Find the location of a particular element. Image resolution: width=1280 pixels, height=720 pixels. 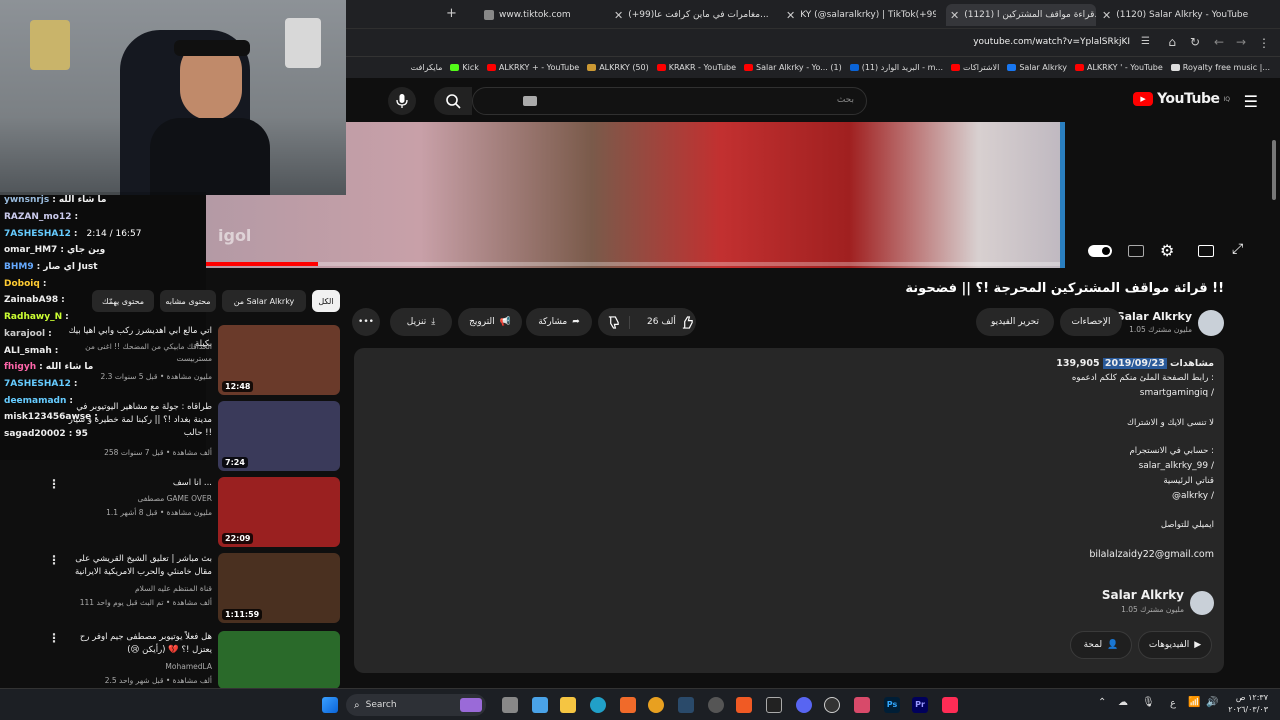

premiere-icon: Pr is located at coordinates (920, 705).